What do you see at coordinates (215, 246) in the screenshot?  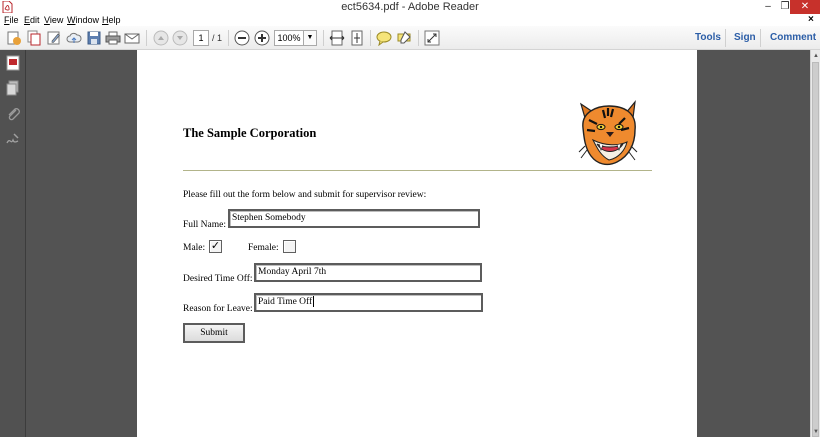 I see `male-checkbox: ✓` at bounding box center [215, 246].